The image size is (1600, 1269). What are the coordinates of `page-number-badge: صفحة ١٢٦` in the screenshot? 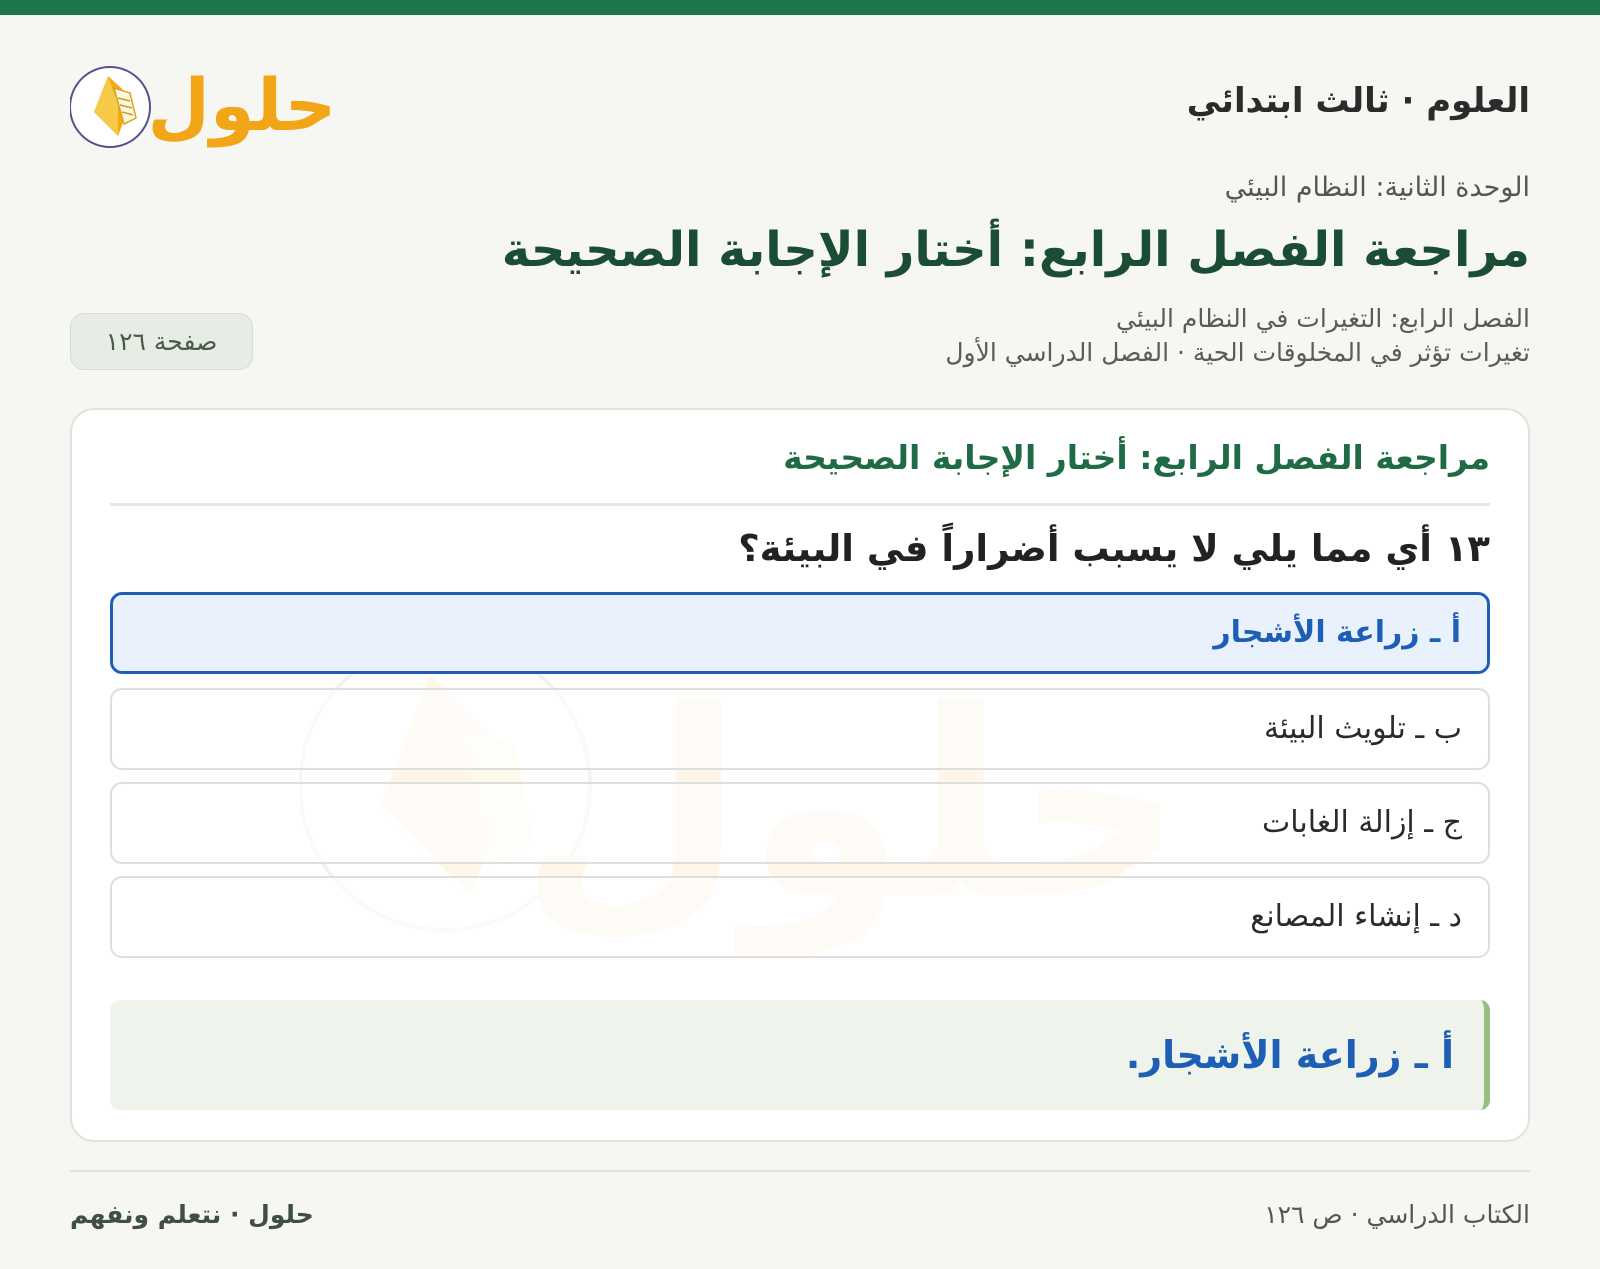 It's located at (161, 341).